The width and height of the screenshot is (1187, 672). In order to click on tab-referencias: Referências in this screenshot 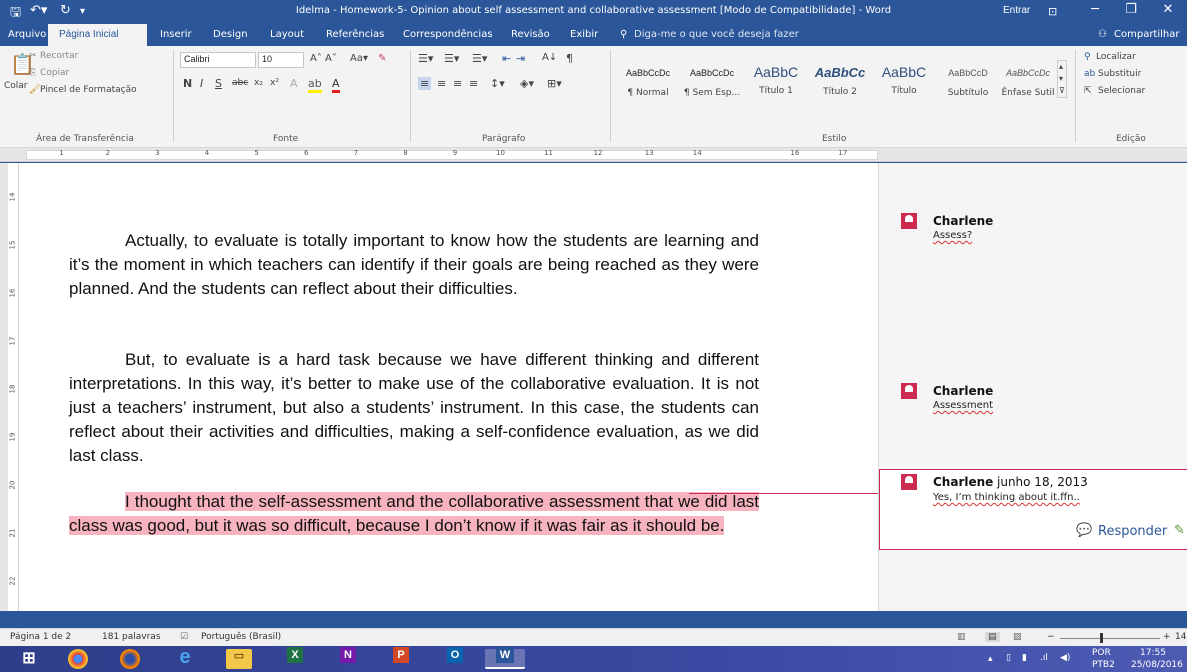, I will do `click(355, 34)`.